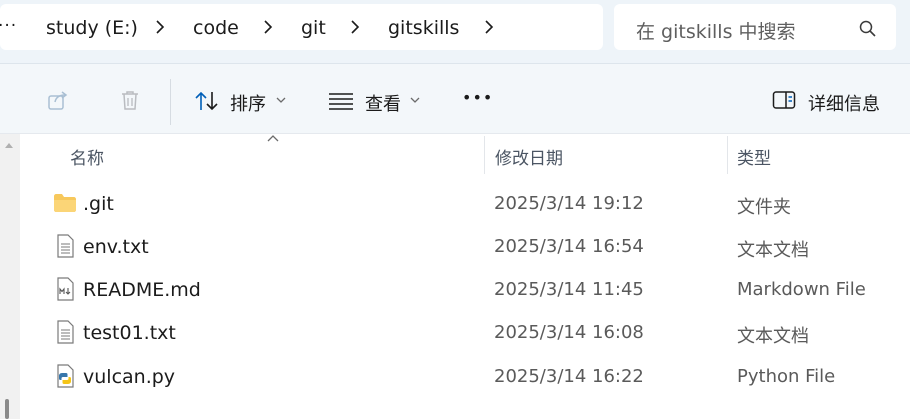  What do you see at coordinates (92, 28) in the screenshot?
I see `breadcrumb-study-drive: study (E:)` at bounding box center [92, 28].